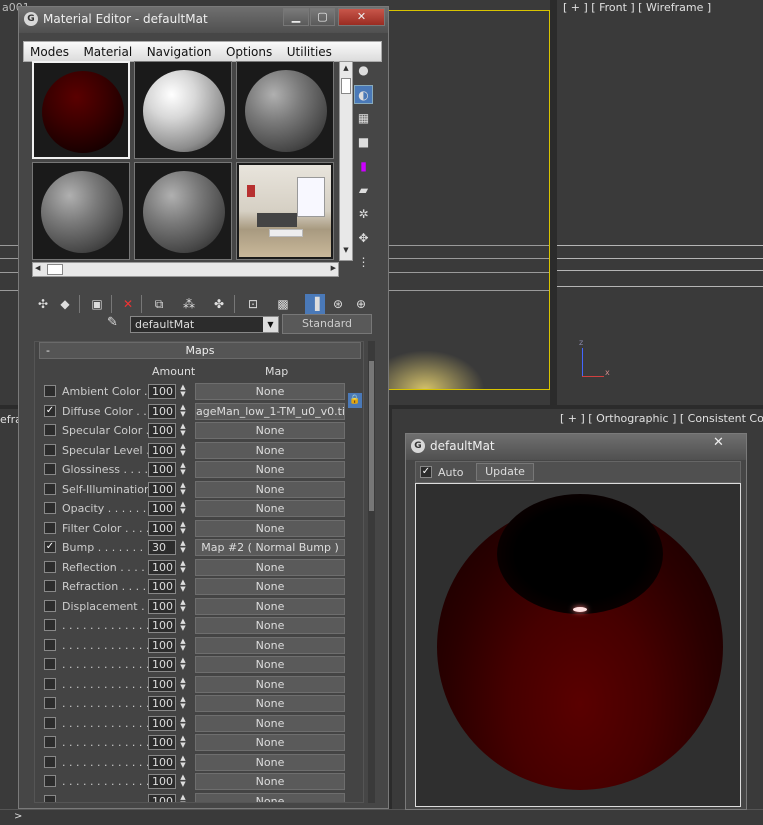  Describe the element at coordinates (338, 304) in the screenshot. I see `go-to-parent-icon: ⊛` at that location.